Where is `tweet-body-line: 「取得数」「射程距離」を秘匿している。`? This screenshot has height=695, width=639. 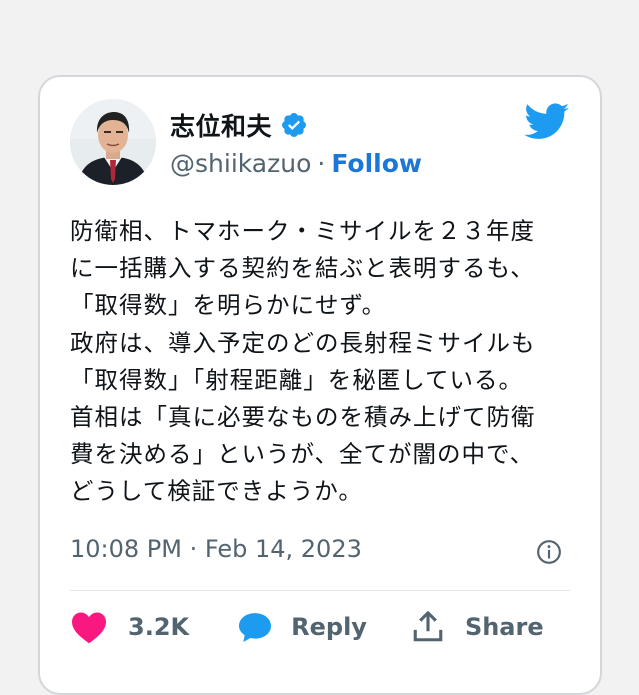 tweet-body-line: 「取得数」「射程距離」を秘匿している。 is located at coordinates (297, 379).